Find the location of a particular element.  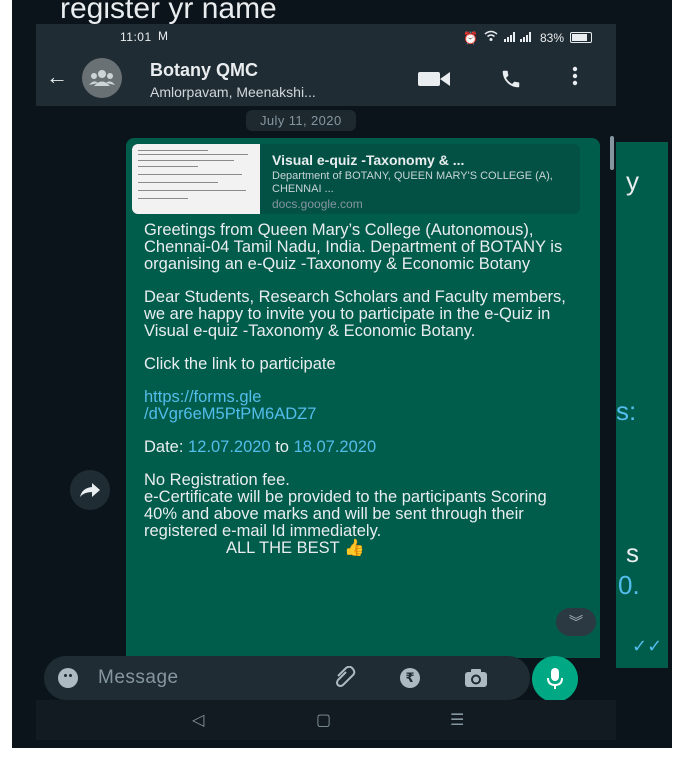

background-fragment: y is located at coordinates (632, 181).